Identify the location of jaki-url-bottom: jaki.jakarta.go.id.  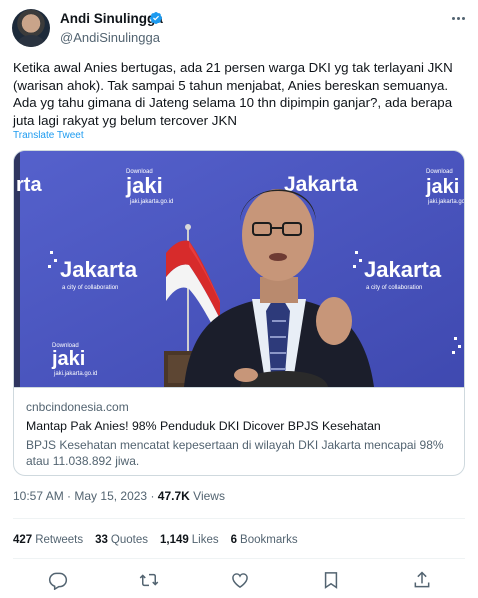
(75, 374).